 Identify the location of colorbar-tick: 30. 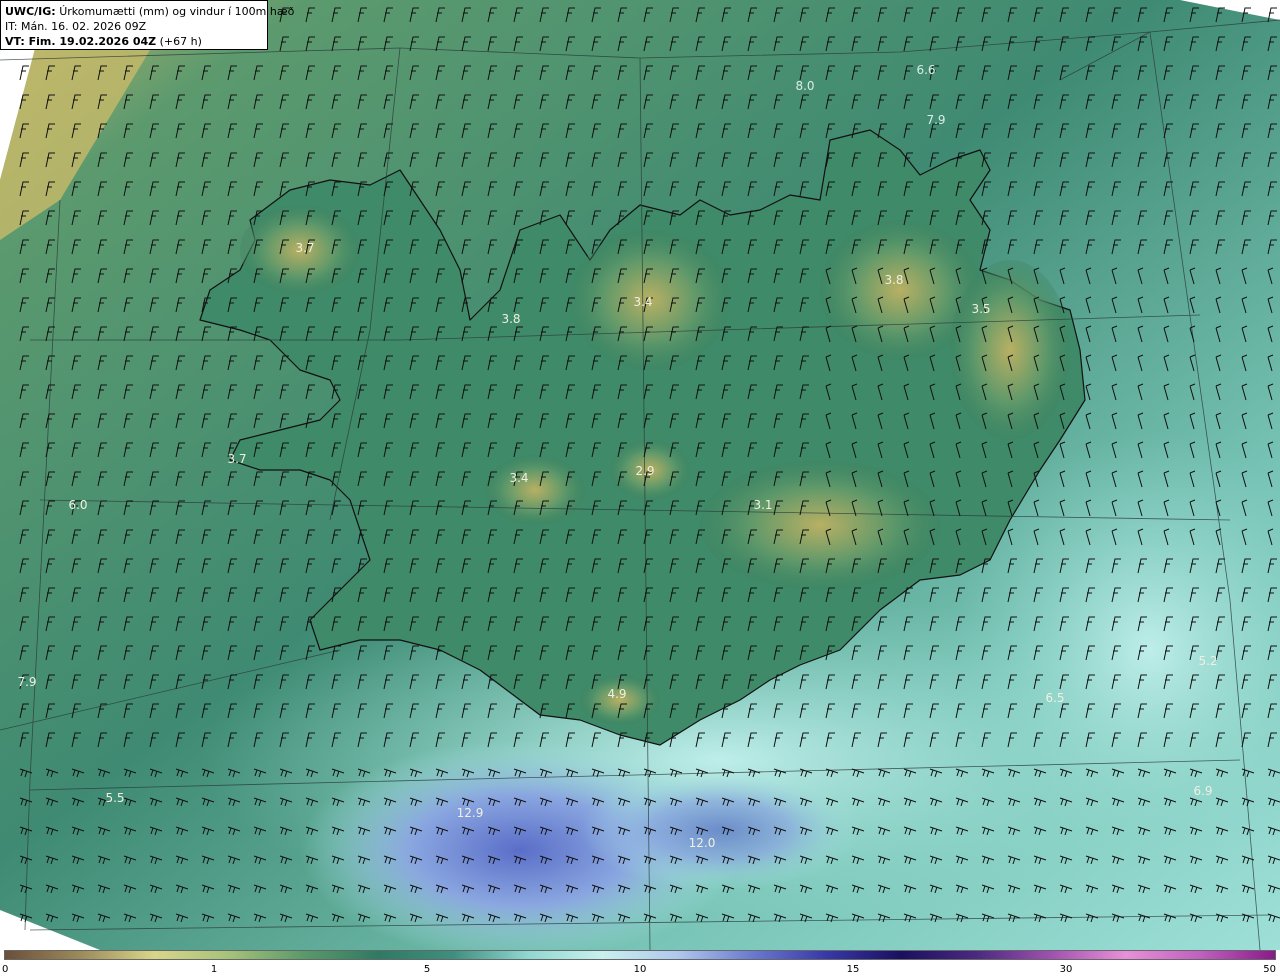
(1066, 969).